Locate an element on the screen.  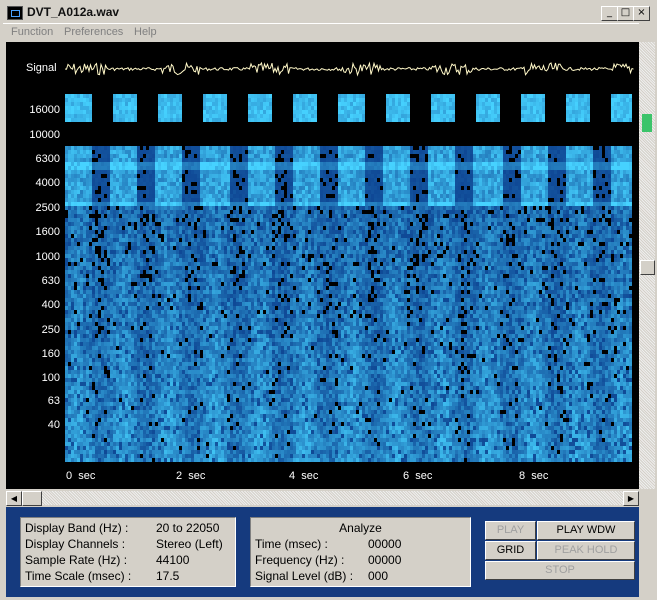
signal-label: Signal is located at coordinates (41, 68).